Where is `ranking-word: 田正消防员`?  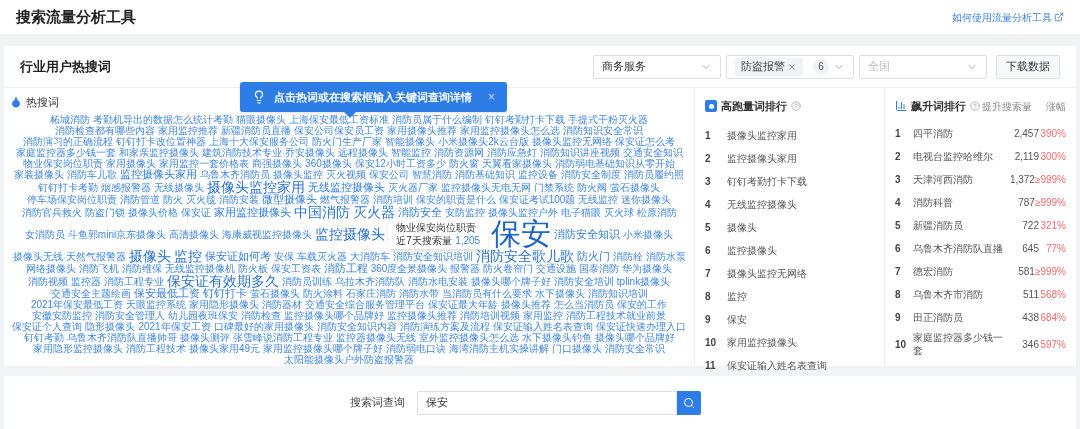 ranking-word: 田正消防员 is located at coordinates (959, 317).